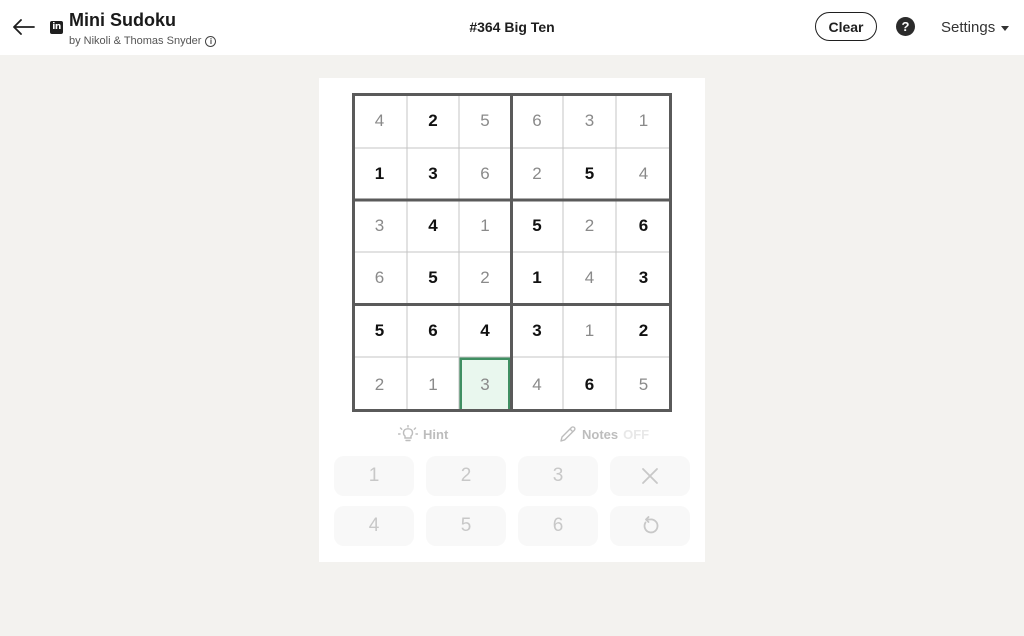 This screenshot has height=636, width=1024. I want to click on lightbulb-icon, so click(408, 433).